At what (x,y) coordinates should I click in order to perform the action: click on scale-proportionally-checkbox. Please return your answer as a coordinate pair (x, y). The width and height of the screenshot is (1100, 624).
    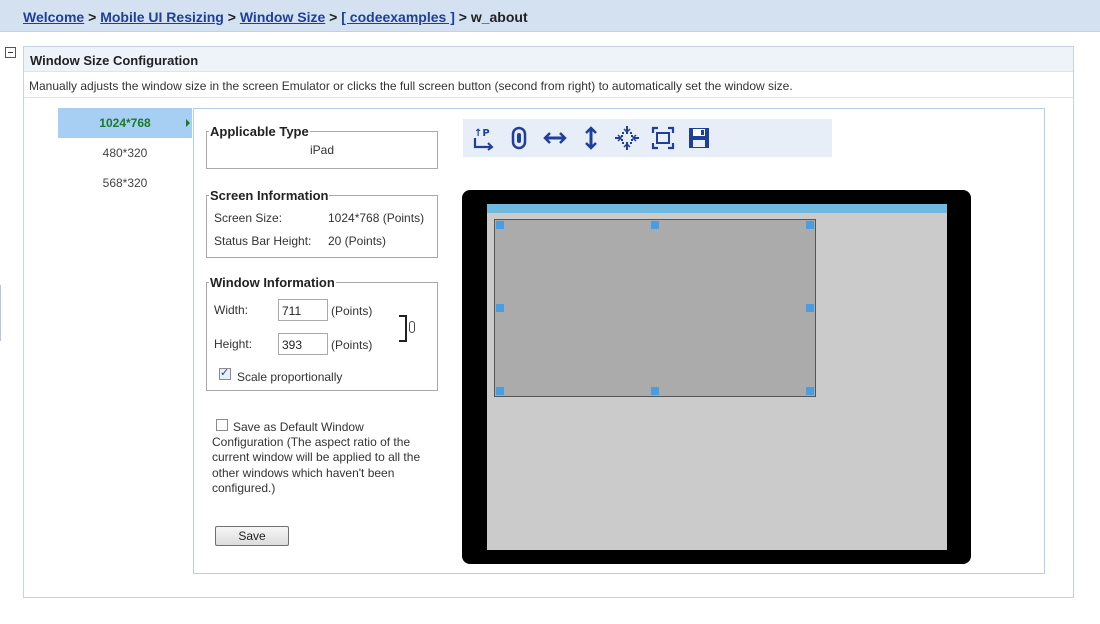
    Looking at the image, I should click on (225, 373).